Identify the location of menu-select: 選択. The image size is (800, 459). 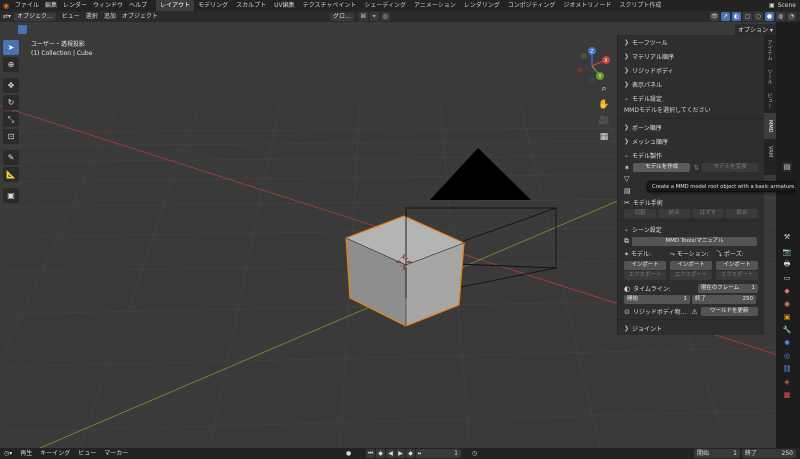
(92, 16).